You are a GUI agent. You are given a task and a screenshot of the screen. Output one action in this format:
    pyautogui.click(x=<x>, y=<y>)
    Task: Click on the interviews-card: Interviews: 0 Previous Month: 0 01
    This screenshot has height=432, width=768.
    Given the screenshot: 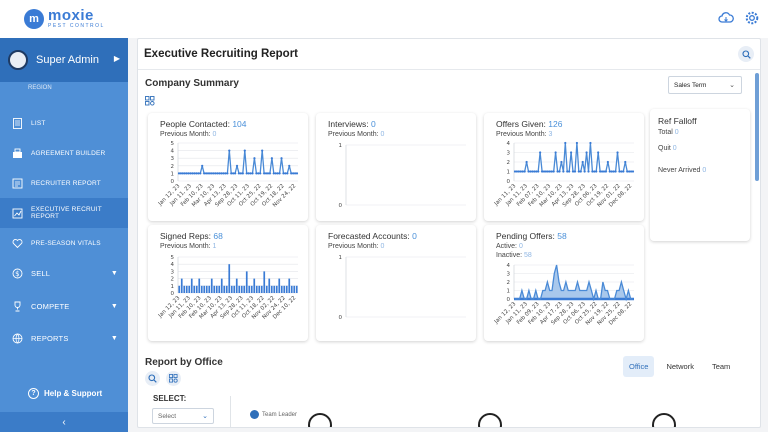 What is the action you would take?
    pyautogui.click(x=396, y=167)
    